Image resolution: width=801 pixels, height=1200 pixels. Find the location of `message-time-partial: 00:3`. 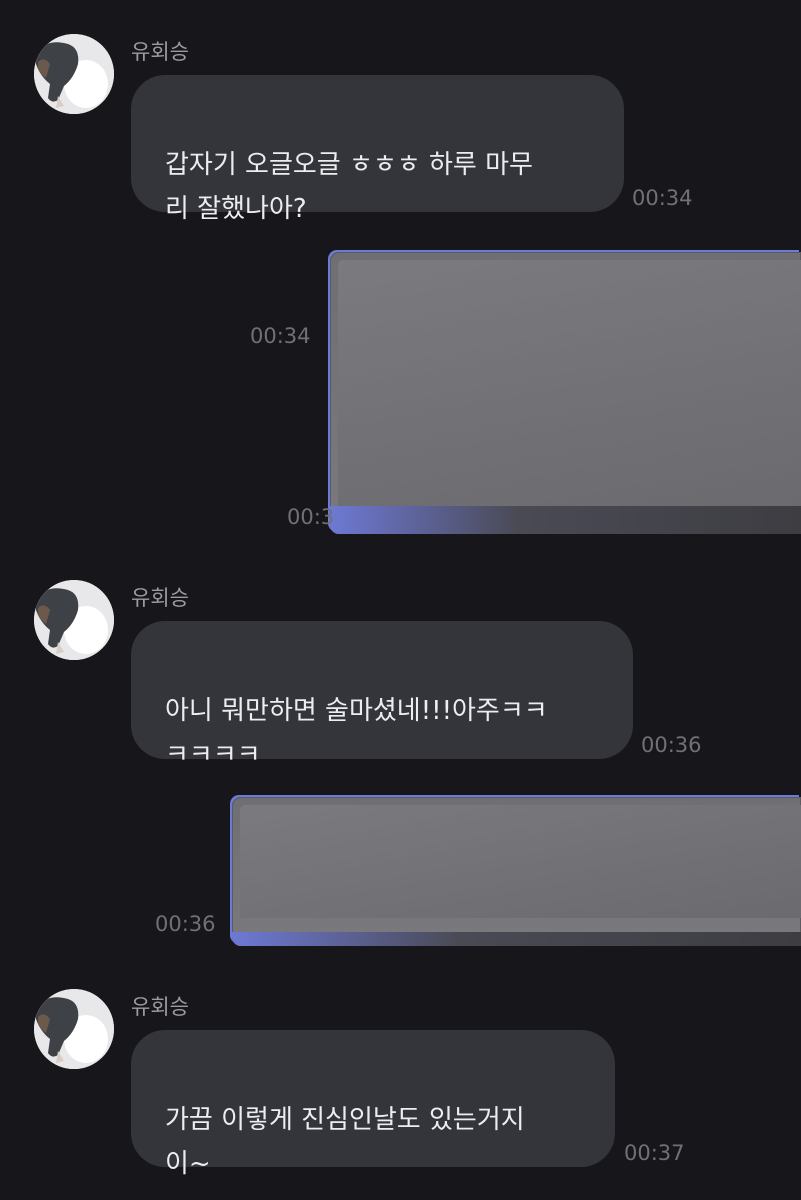

message-time-partial: 00:3 is located at coordinates (311, 517).